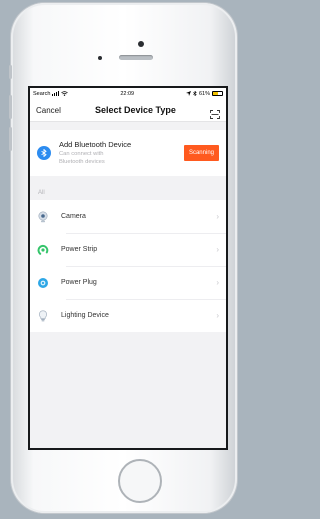 This screenshot has height=519, width=320. I want to click on list-item-label: Camera, so click(73, 216).